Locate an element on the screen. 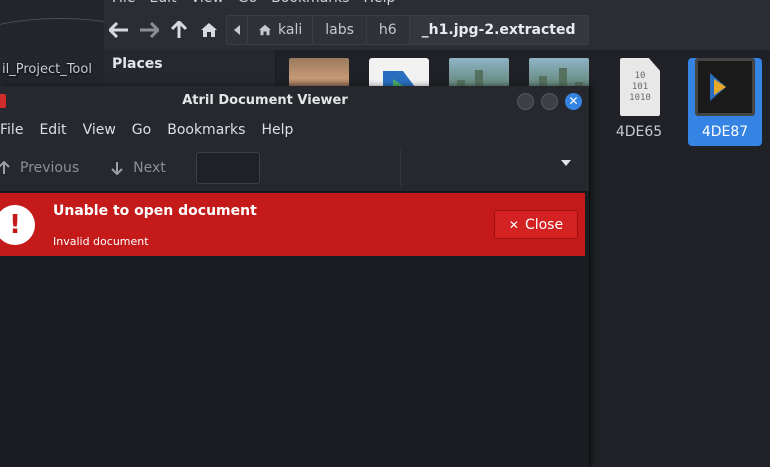  fm-menu-file: File is located at coordinates (123, 4).